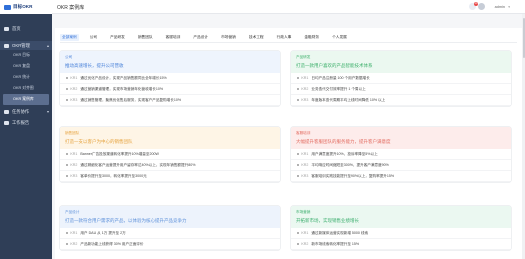 This screenshot has height=259, width=525. I want to click on sidebar-item-reports: 工作报告, so click(26, 122).